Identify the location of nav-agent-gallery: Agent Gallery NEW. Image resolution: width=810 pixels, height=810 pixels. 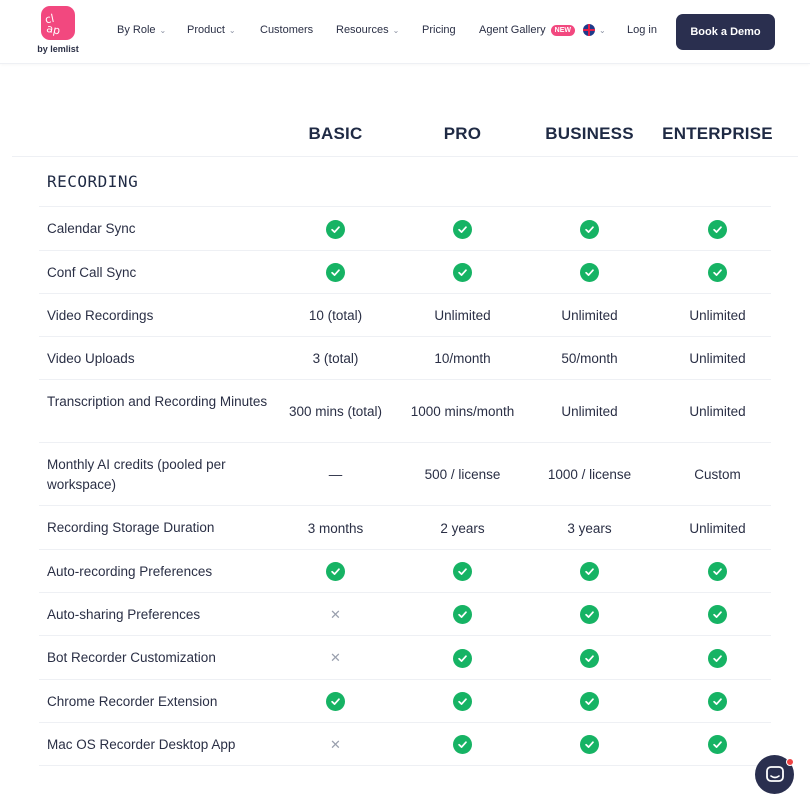
(527, 30).